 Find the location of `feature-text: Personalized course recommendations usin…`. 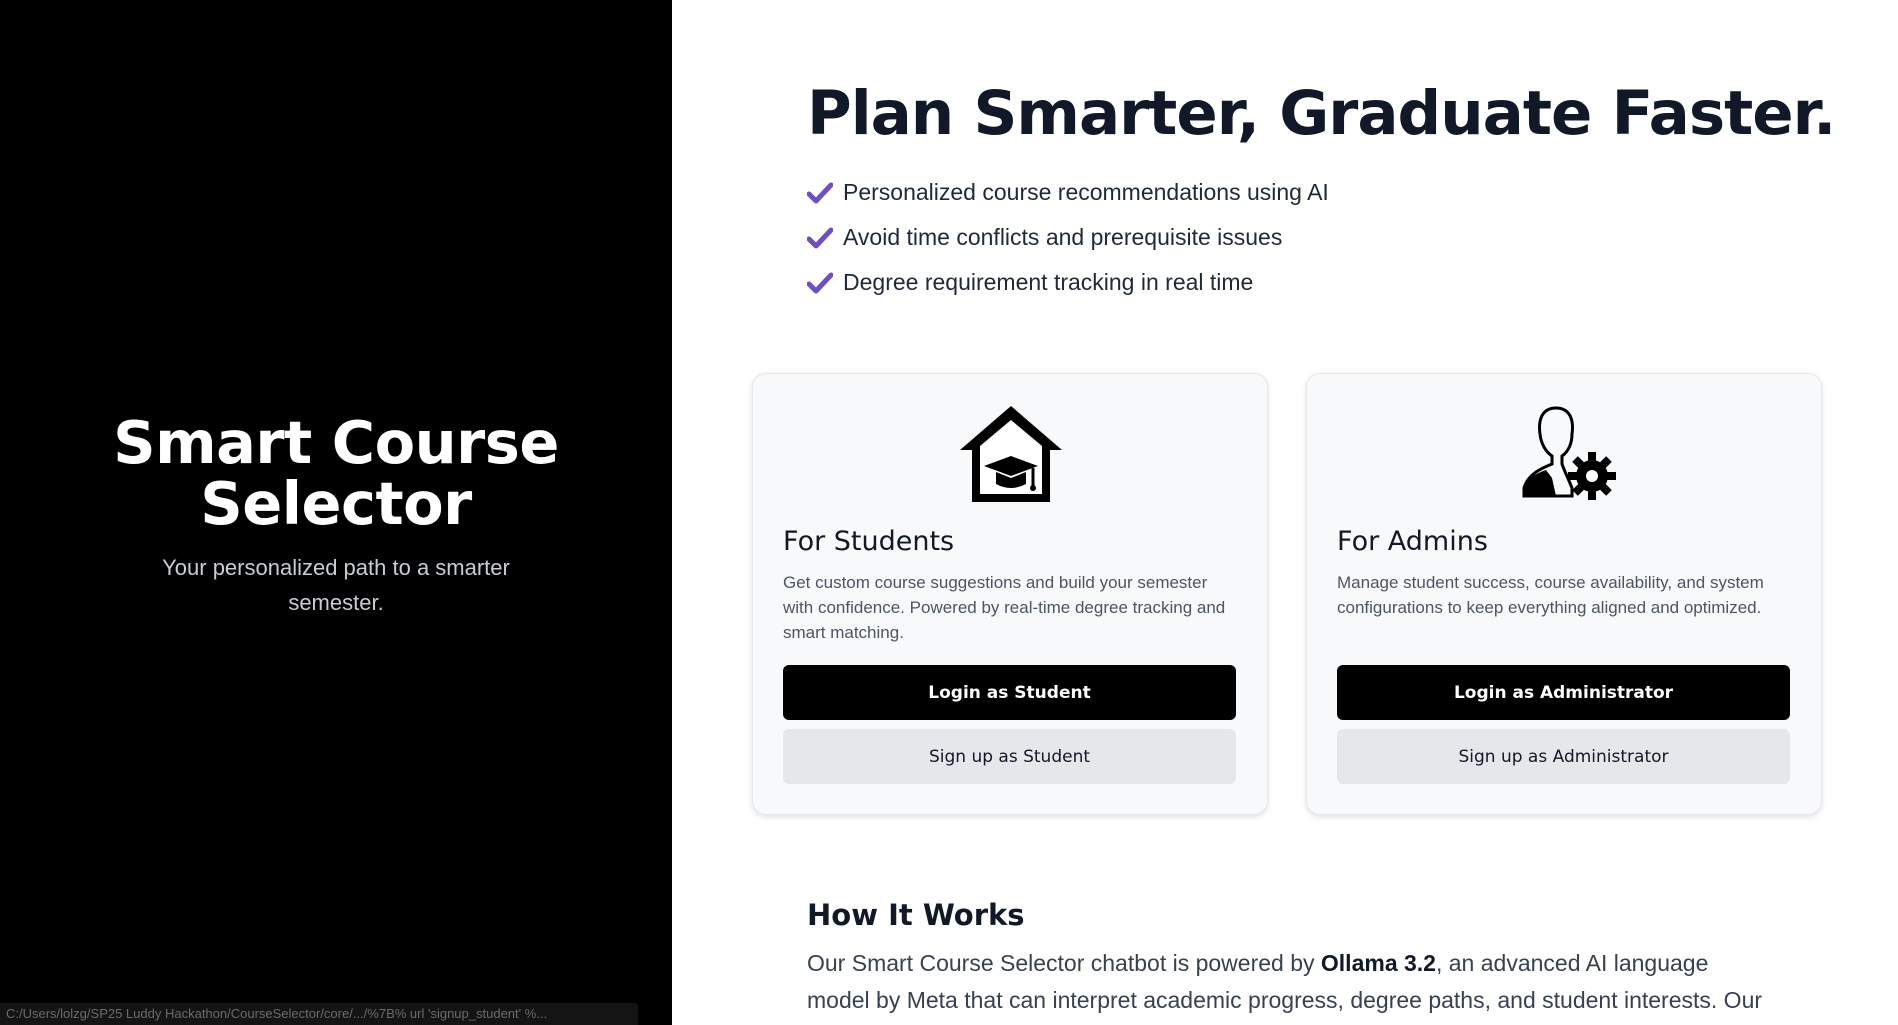

feature-text: Personalized course recommendations usin… is located at coordinates (1086, 192).